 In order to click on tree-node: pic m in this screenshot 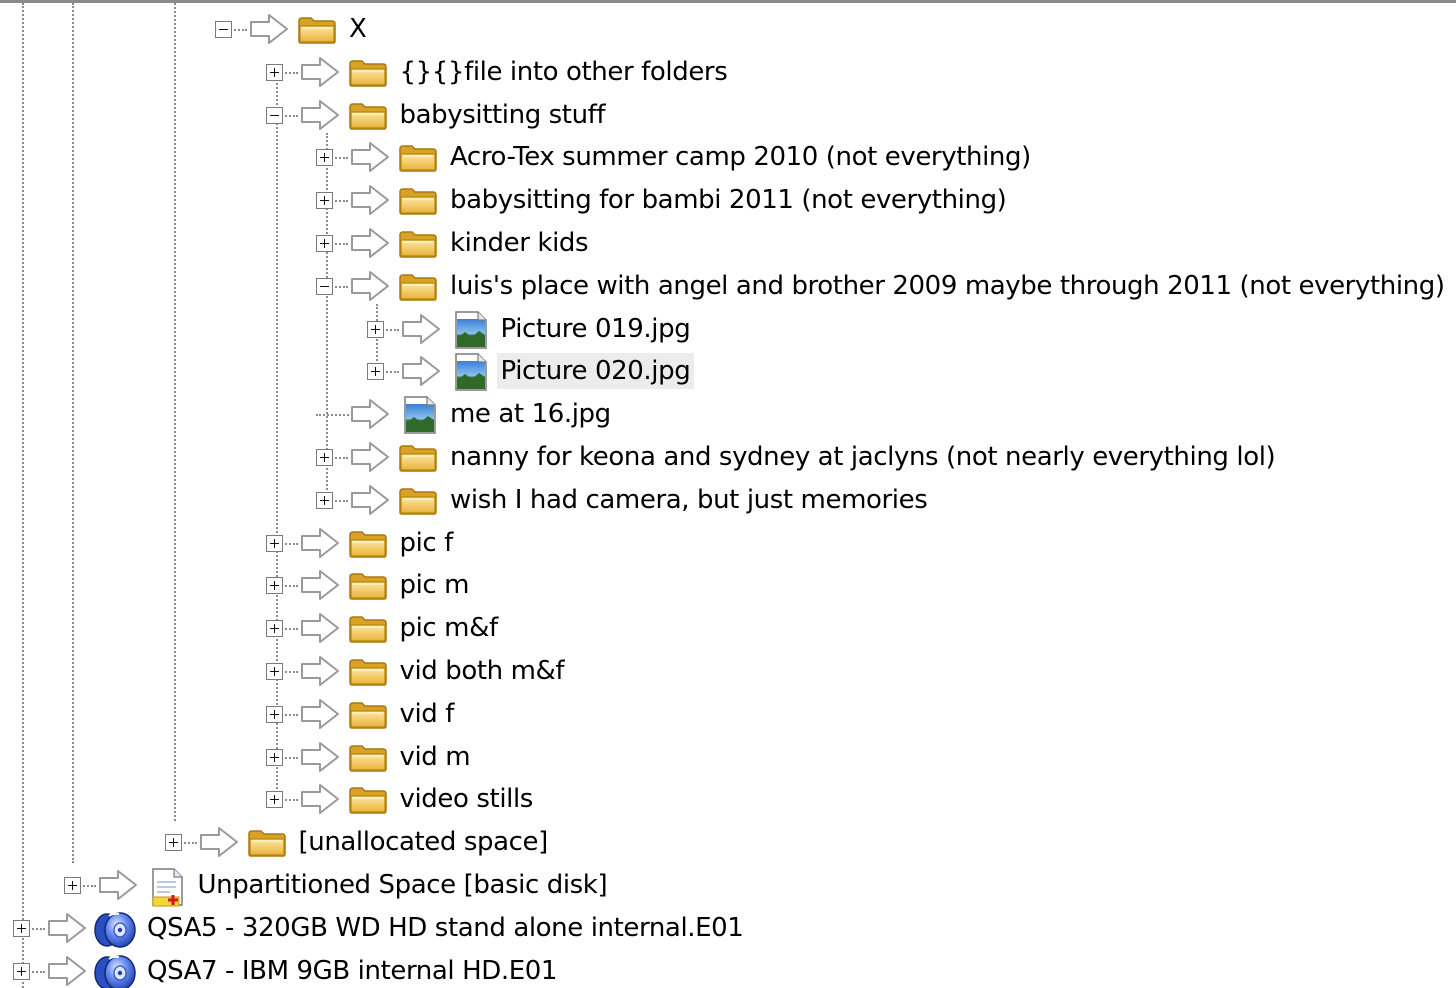, I will do `click(860, 585)`.